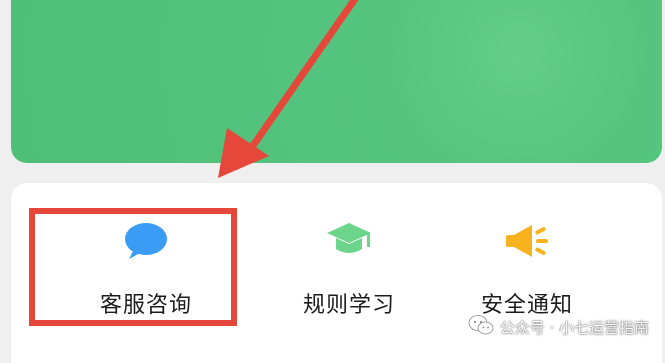 Image resolution: width=665 pixels, height=363 pixels. What do you see at coordinates (481, 327) in the screenshot?
I see `wechat-icon` at bounding box center [481, 327].